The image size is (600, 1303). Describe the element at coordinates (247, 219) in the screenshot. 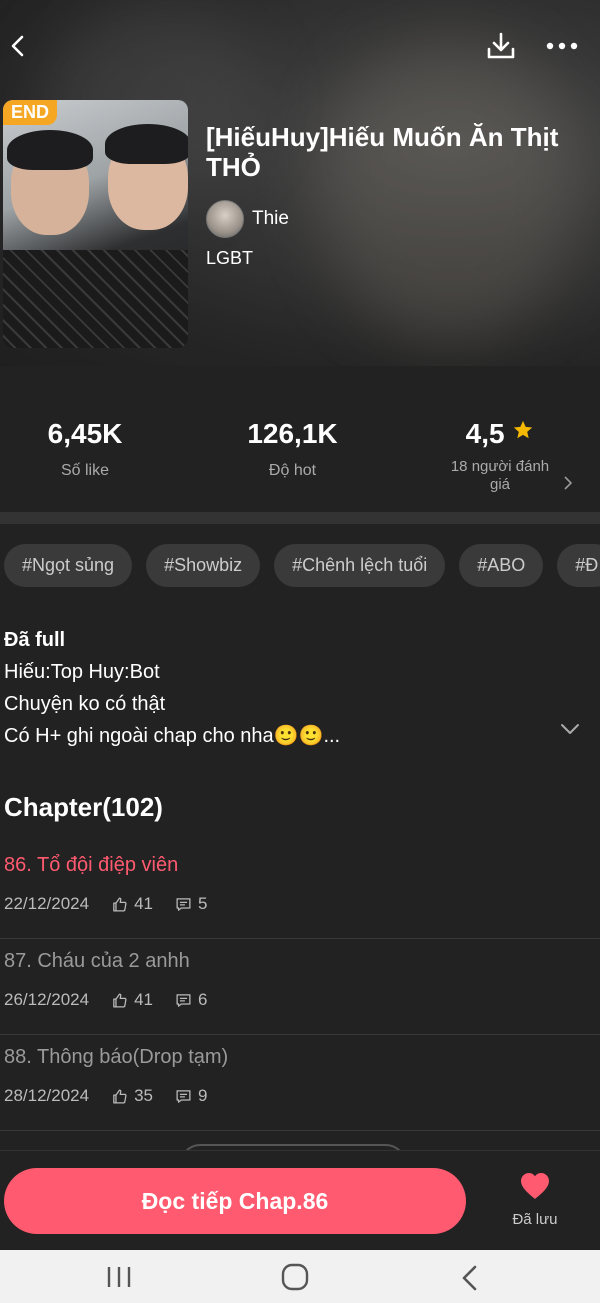

I see `author-link: Thie` at that location.